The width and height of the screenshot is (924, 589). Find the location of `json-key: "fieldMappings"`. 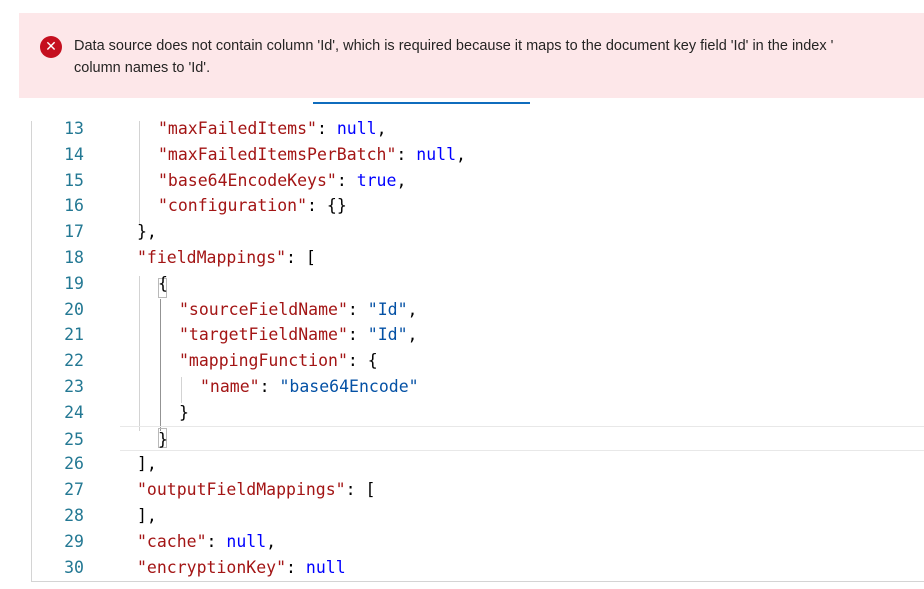

json-key: "fieldMappings" is located at coordinates (212, 257).